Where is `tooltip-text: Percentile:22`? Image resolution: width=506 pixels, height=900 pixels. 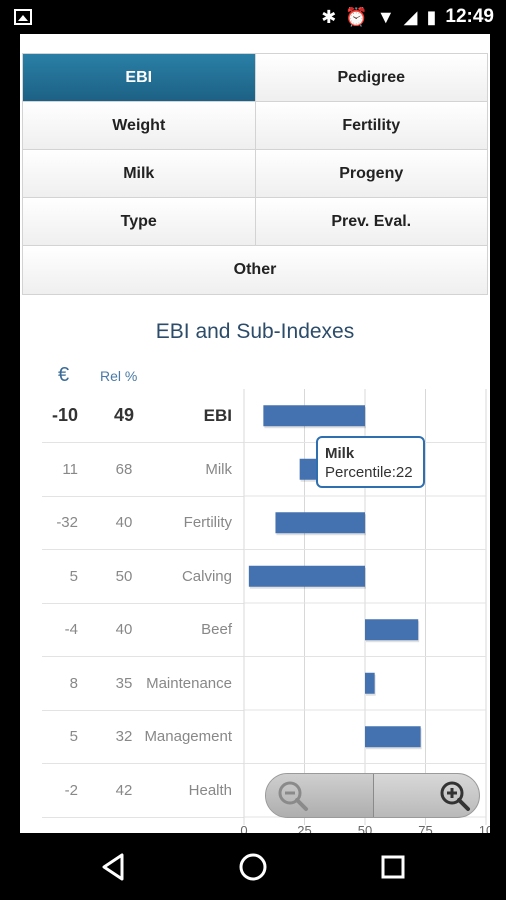
tooltip-text: Percentile:22 is located at coordinates (369, 472).